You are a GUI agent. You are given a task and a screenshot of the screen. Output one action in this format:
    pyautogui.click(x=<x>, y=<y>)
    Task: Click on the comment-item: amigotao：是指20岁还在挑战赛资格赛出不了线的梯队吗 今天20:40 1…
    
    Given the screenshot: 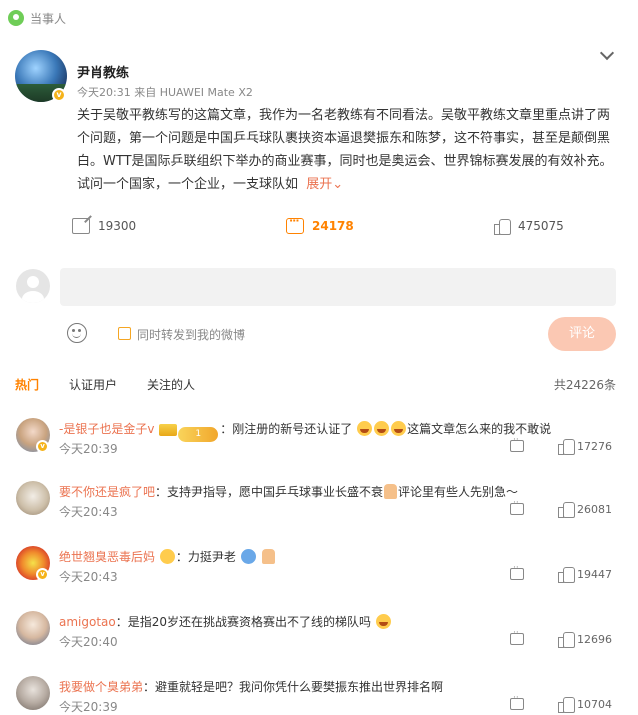 What is the action you would take?
    pyautogui.click(x=319, y=642)
    